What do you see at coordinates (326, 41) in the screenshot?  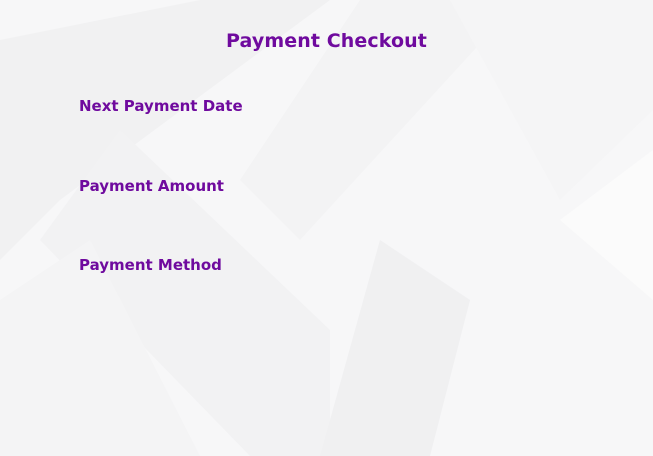 I see `page-title: Payment Checkout` at bounding box center [326, 41].